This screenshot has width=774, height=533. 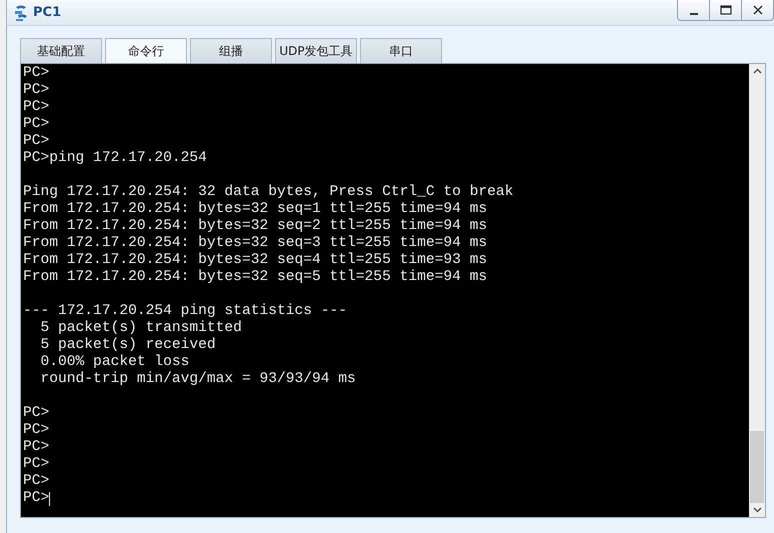 I want to click on tab: 组播, so click(x=231, y=50).